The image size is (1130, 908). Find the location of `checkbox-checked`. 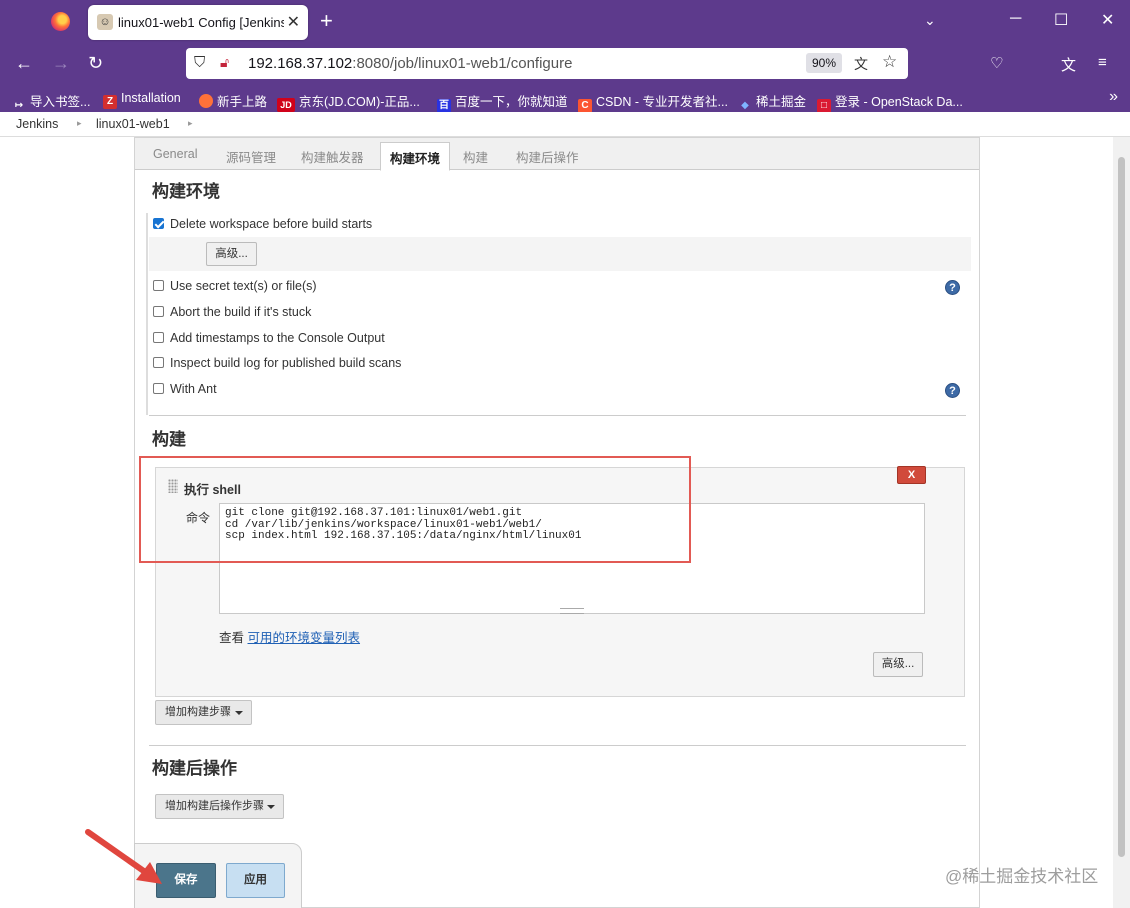

checkbox-checked is located at coordinates (158, 223).